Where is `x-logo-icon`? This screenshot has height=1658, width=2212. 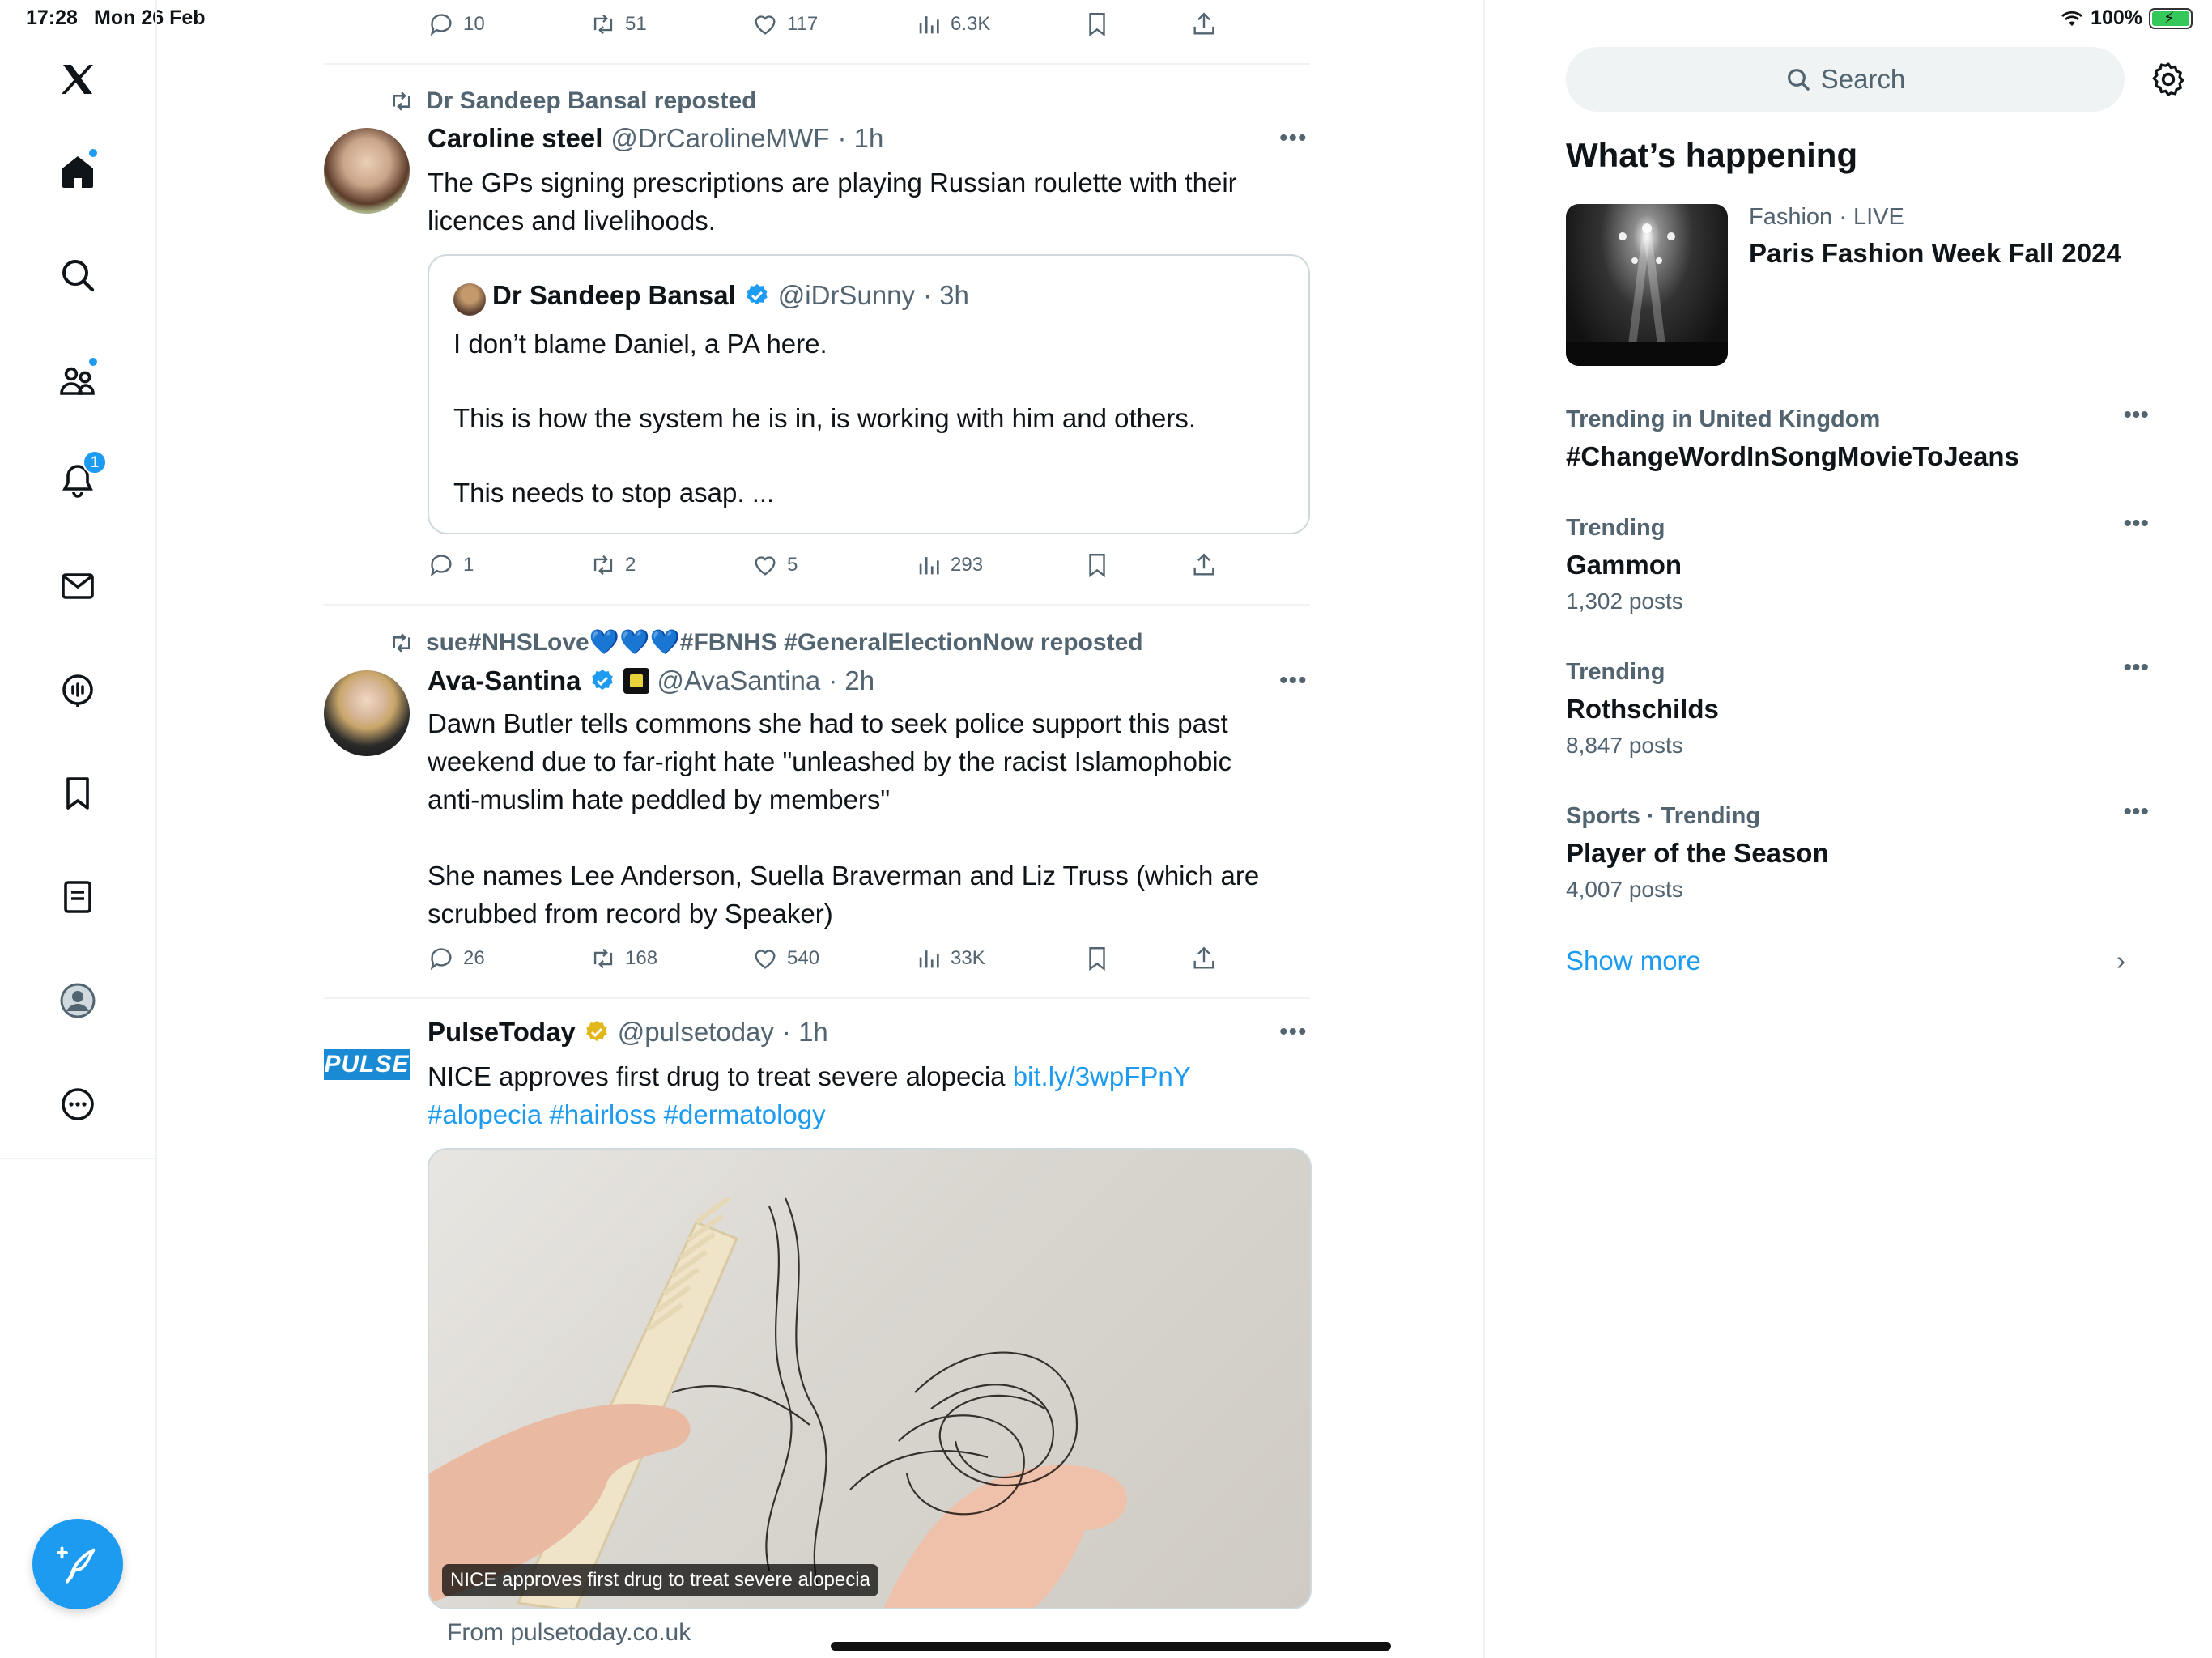
x-logo-icon is located at coordinates (78, 79).